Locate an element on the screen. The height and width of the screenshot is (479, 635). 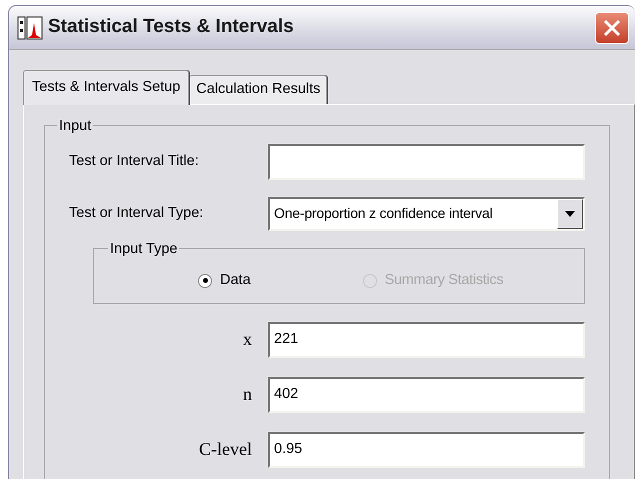
close-button is located at coordinates (612, 28).